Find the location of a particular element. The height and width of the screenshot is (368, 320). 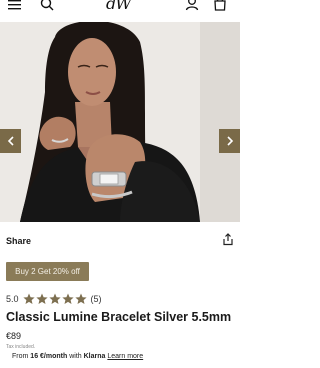

klarna-learn-more-link: Learn more is located at coordinates (125, 356).